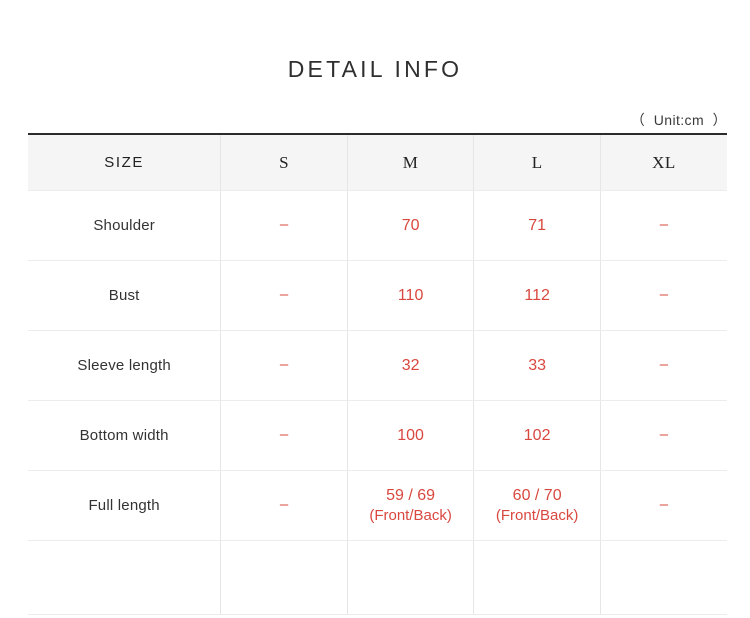  I want to click on page-title: DETAIL INFO, so click(375, 69).